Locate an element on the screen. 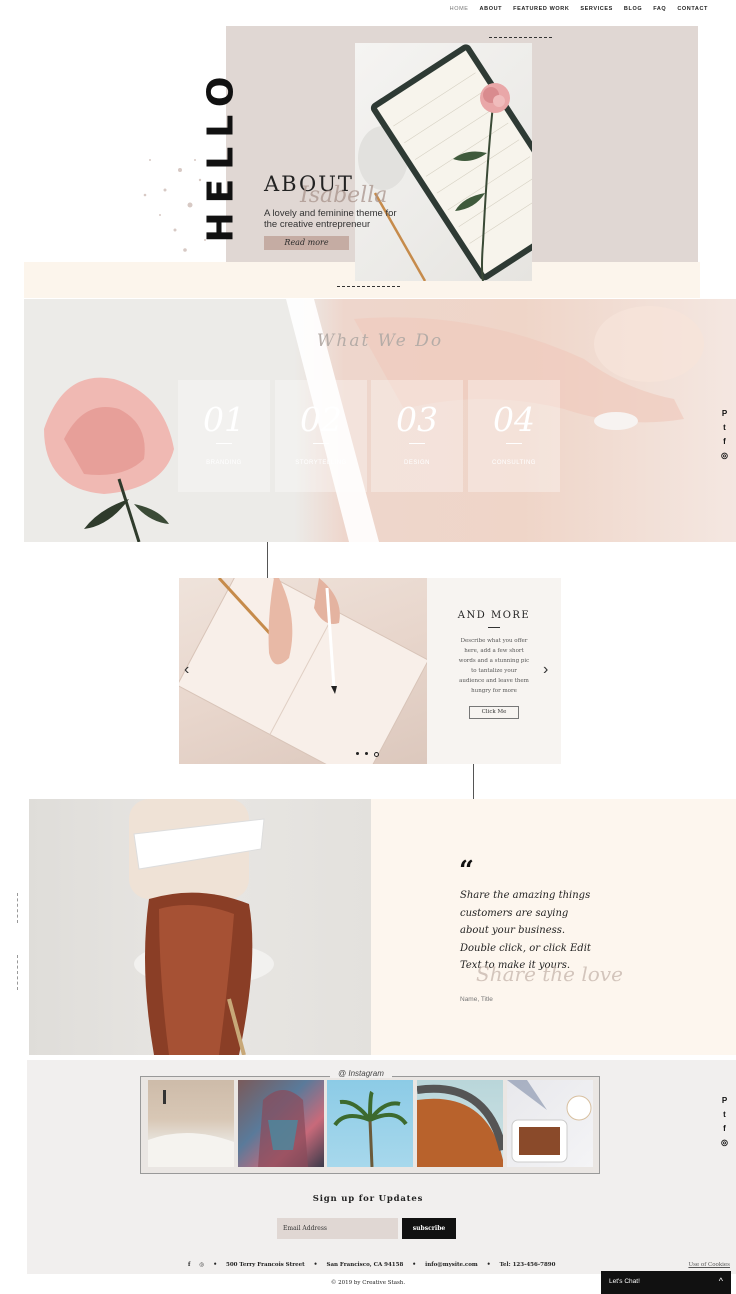  about-subtitle-line-1: A lovely and feminine theme for is located at coordinates (330, 213).